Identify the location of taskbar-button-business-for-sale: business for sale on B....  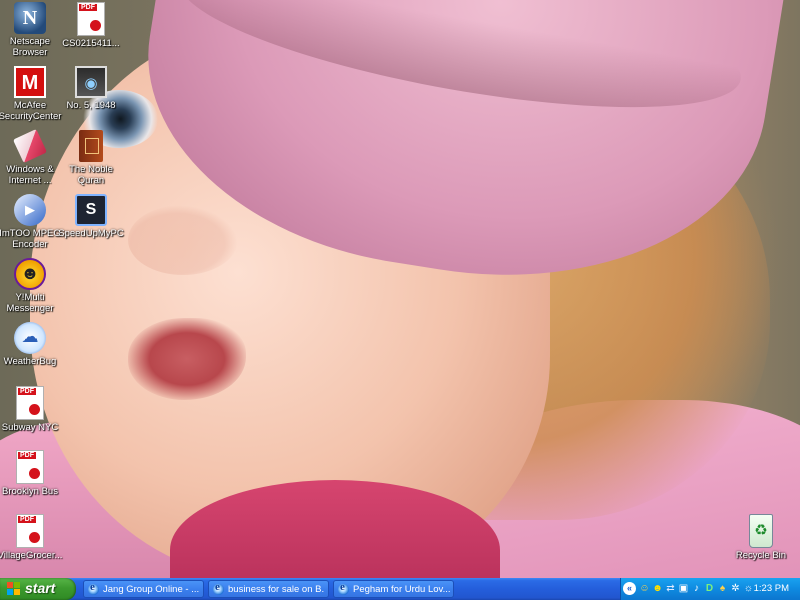
(268, 589).